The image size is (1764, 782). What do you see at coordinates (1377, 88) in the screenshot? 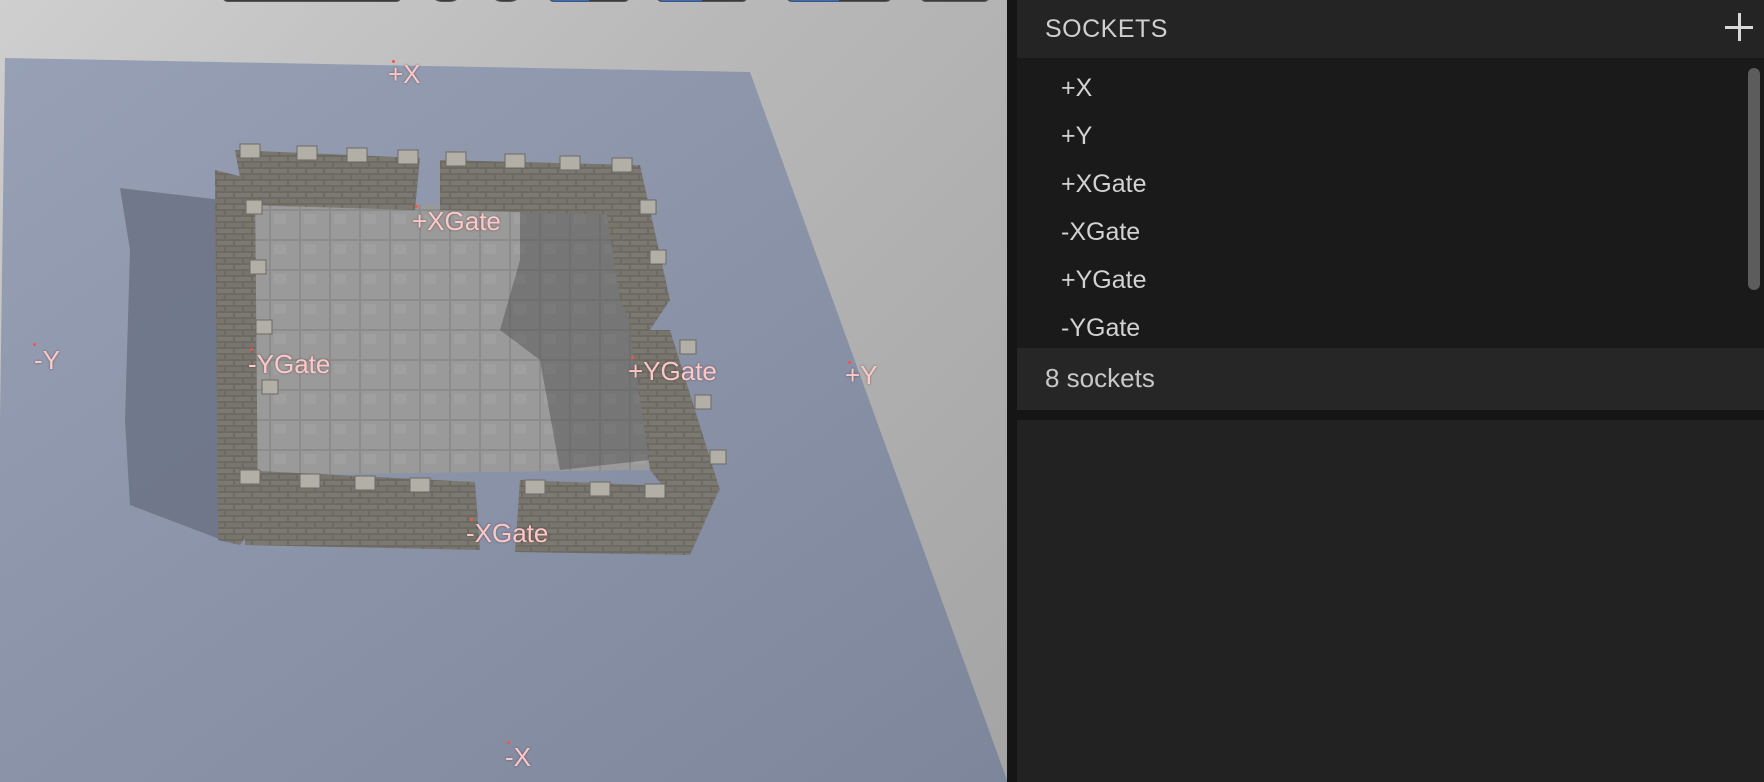
I see `socket-list-item: +X` at bounding box center [1377, 88].